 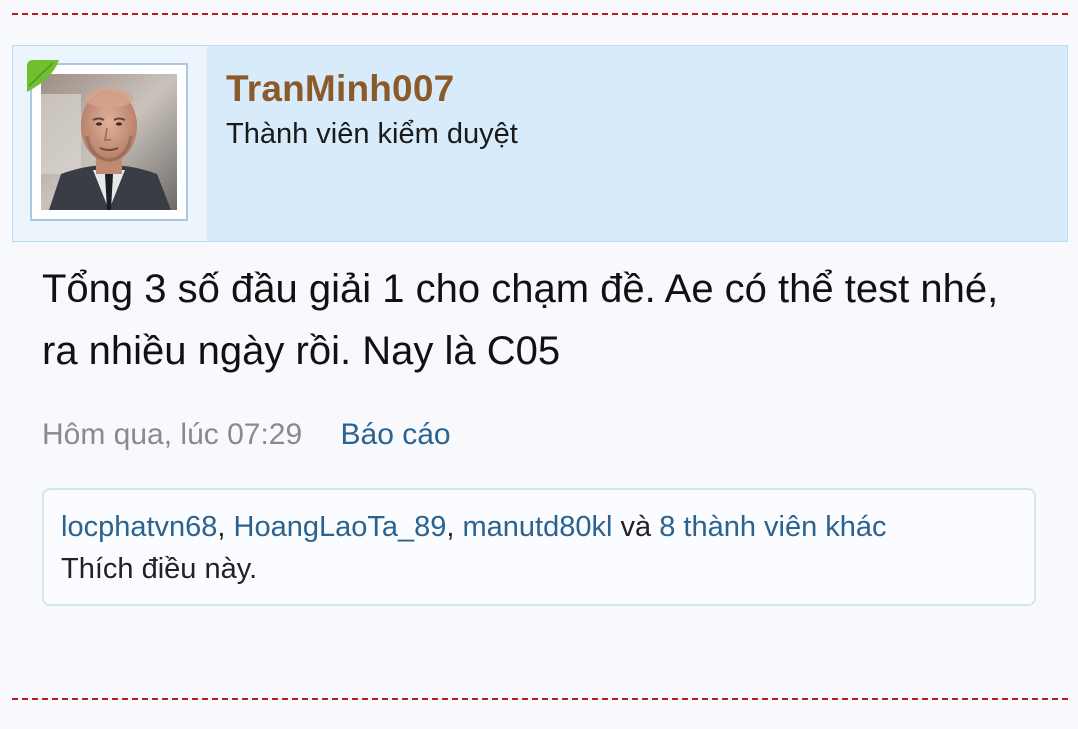 What do you see at coordinates (159, 569) in the screenshot?
I see `likes-suffix: Thích điều này.` at bounding box center [159, 569].